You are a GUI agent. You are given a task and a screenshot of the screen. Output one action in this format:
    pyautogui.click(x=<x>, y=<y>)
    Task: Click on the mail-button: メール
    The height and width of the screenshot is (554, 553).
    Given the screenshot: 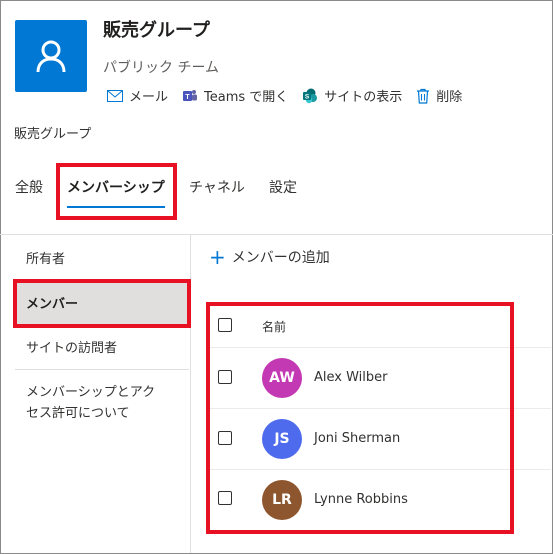 What is the action you would take?
    pyautogui.click(x=137, y=95)
    